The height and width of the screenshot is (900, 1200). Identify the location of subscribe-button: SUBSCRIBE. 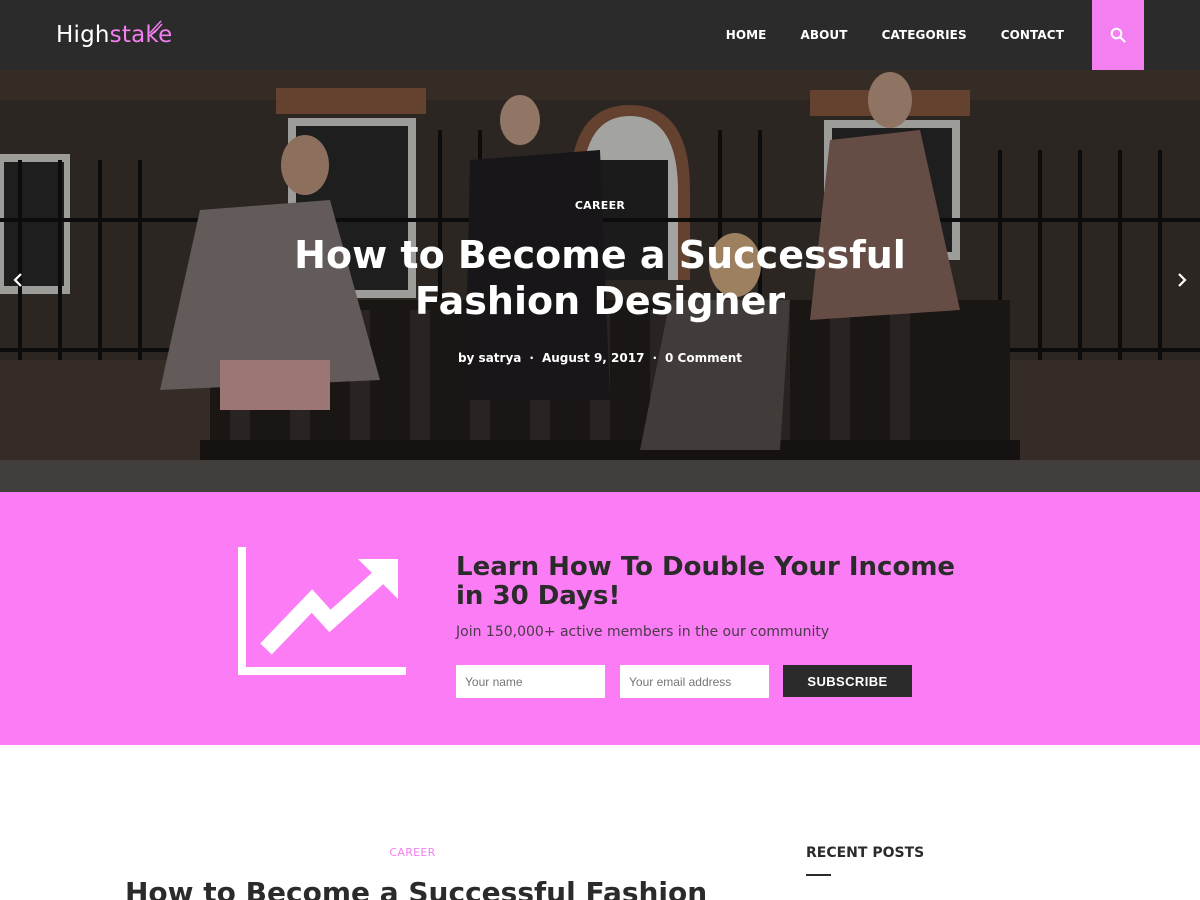
(847, 681).